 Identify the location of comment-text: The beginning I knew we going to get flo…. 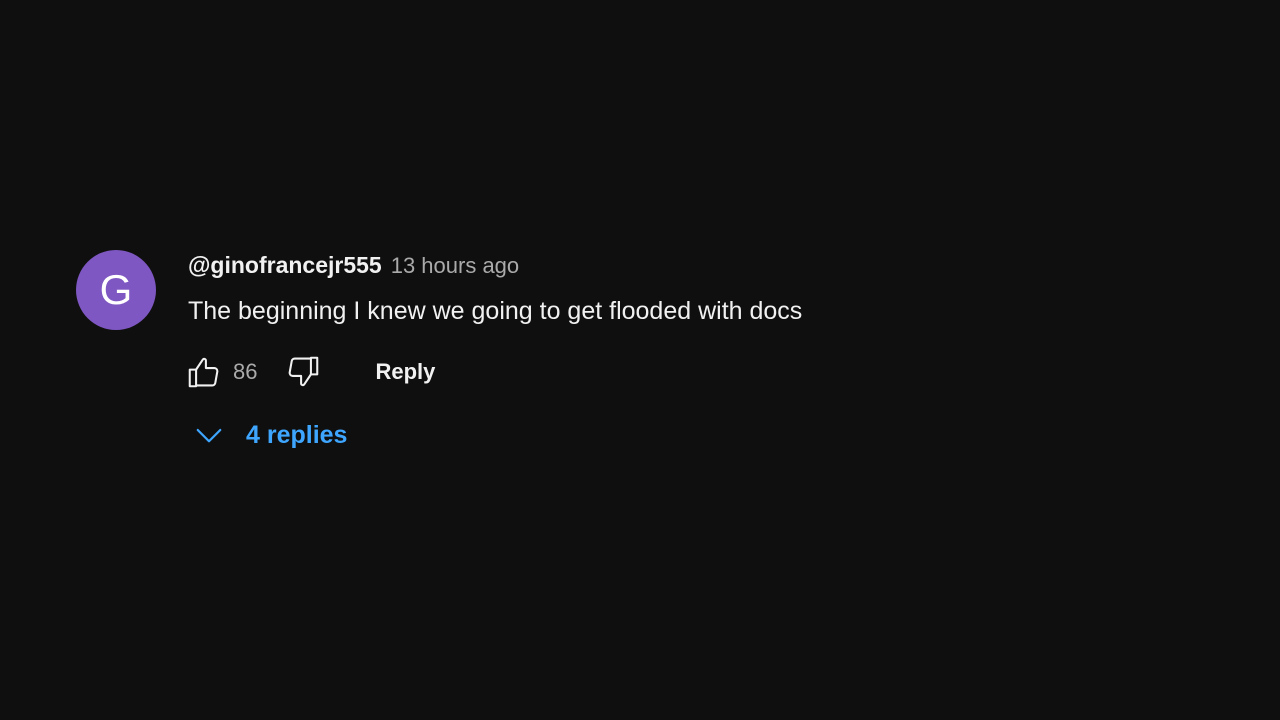
(495, 311).